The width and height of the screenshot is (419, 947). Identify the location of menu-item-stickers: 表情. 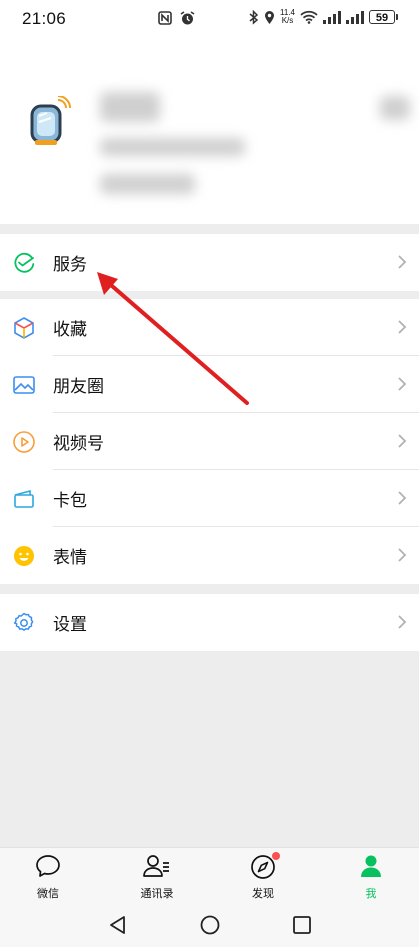
(209, 555).